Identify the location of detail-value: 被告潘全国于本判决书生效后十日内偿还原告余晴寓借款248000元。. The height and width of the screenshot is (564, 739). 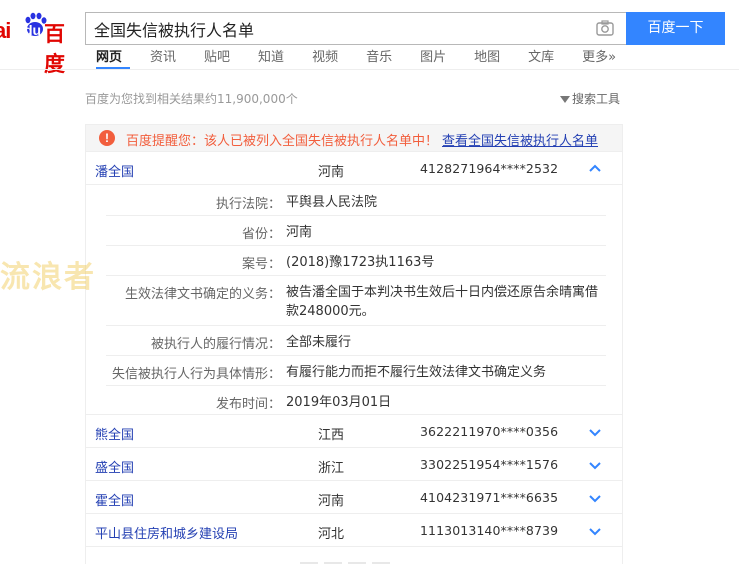
(442, 302).